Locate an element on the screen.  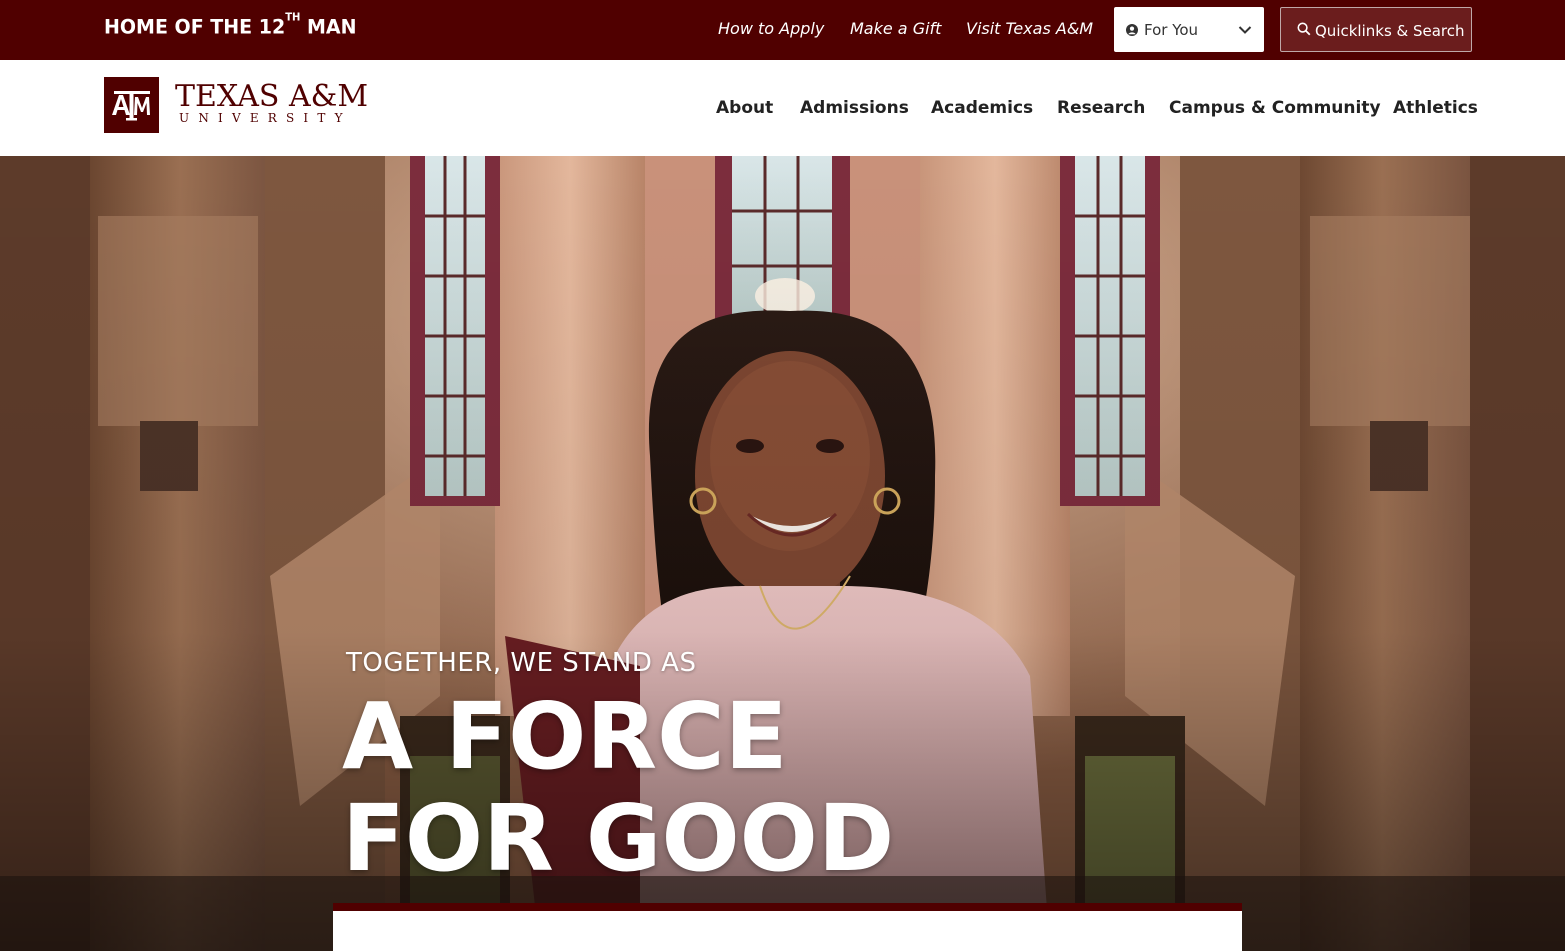
texas-am-wordmark: TEXAS A&M is located at coordinates (271, 97).